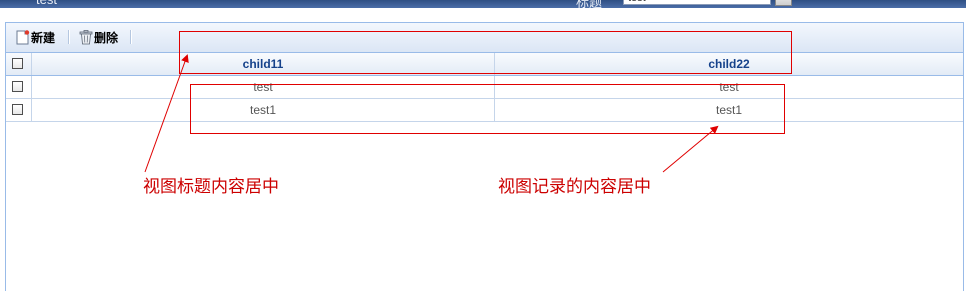 The height and width of the screenshot is (291, 966). What do you see at coordinates (166, 113) in the screenshot?
I see `header-arrow` at bounding box center [166, 113].